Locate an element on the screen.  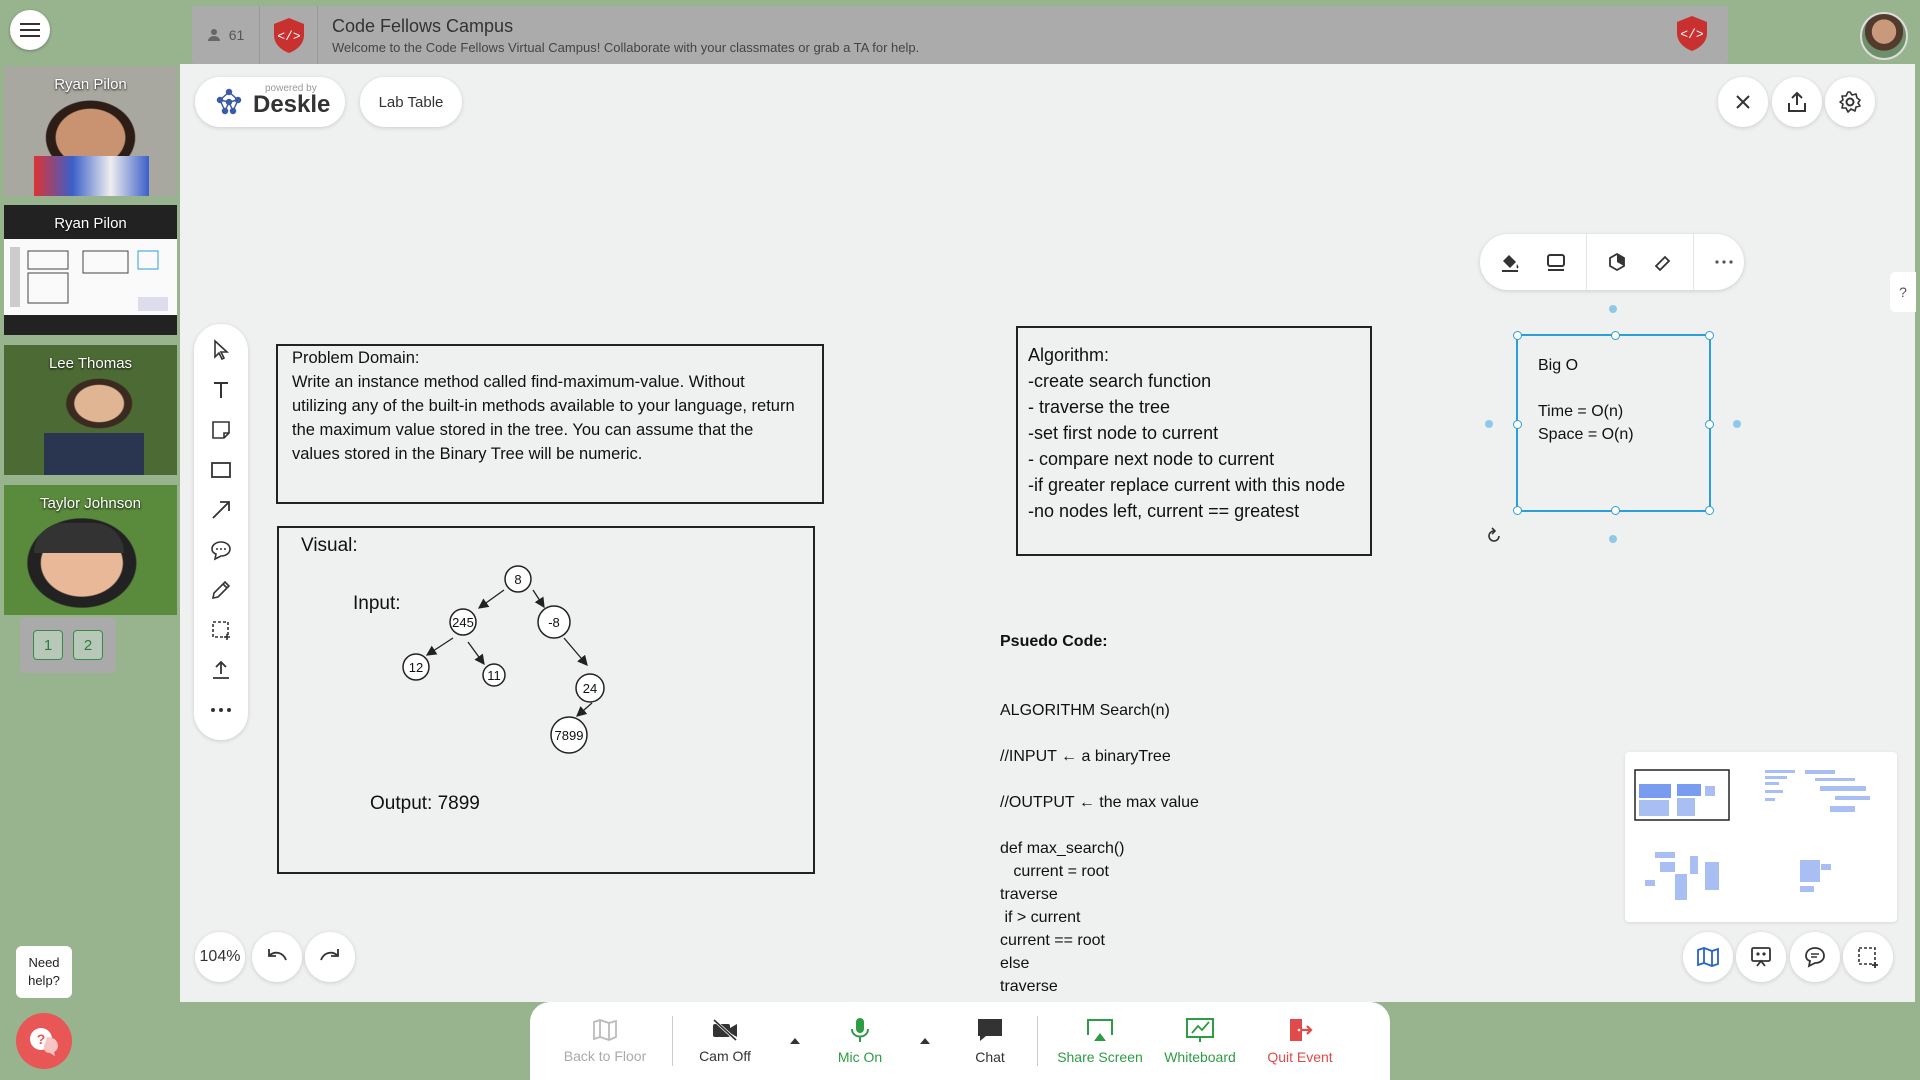
caret-up-icon is located at coordinates (925, 1041).